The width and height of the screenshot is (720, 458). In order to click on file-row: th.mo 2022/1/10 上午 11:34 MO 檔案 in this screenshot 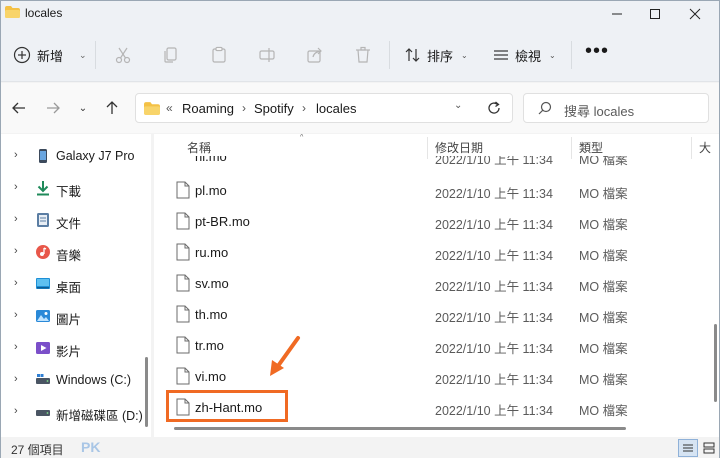, I will do `click(438, 314)`.